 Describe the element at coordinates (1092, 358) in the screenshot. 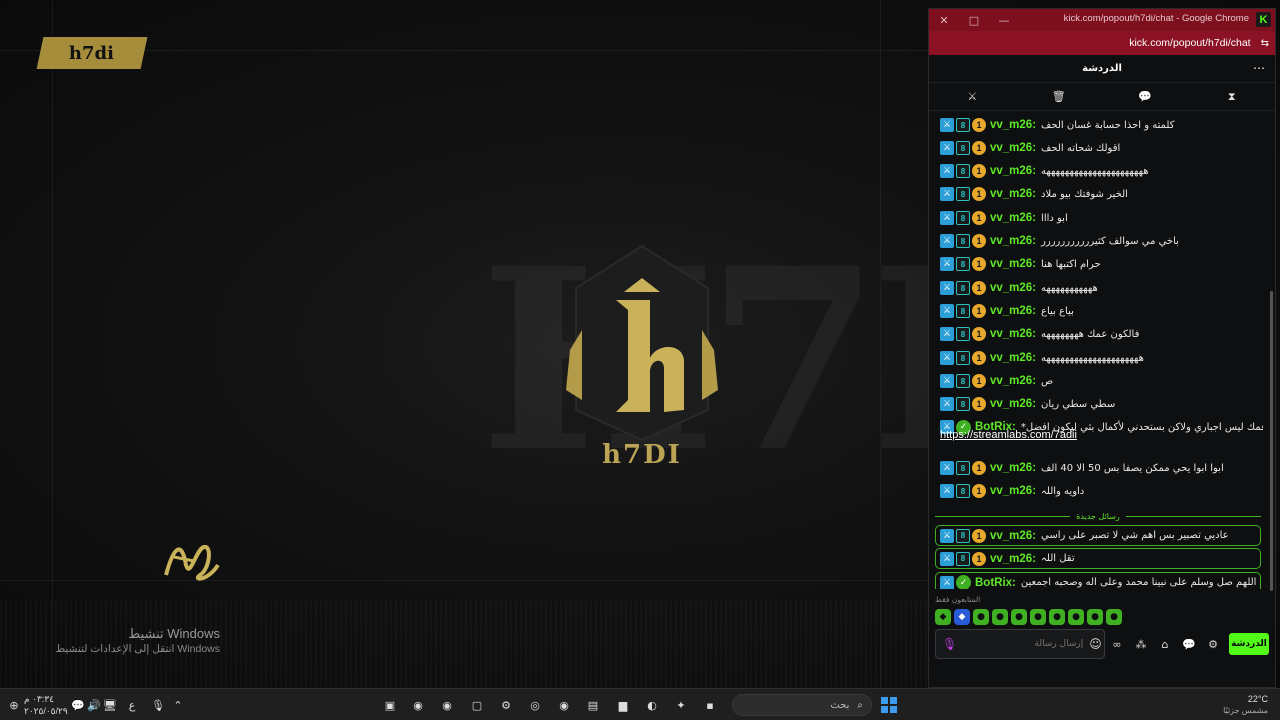

I see `chat-message-text: هههههههههههههههههههههه` at that location.